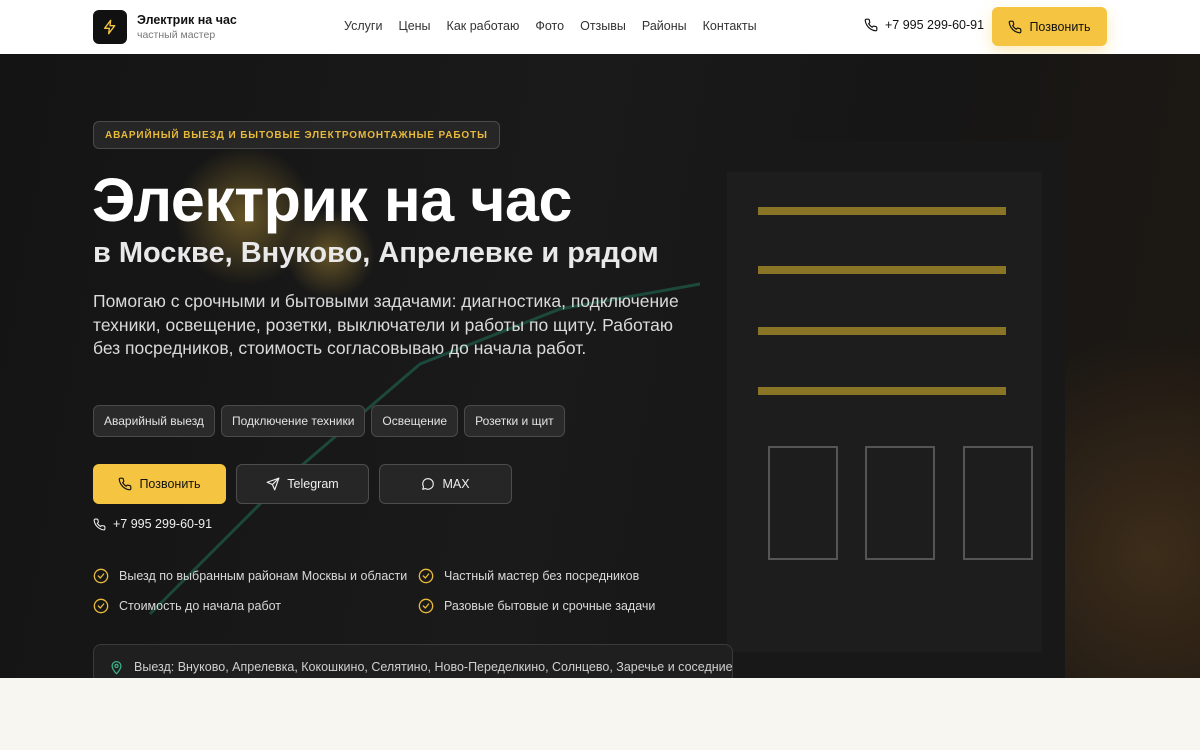  I want to click on nav-link-reviews: Отзывы, so click(603, 26).